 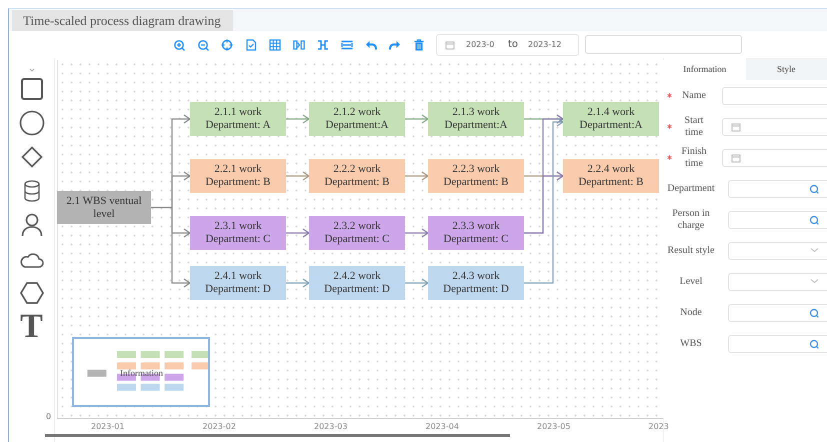 What do you see at coordinates (31, 123) in the screenshot?
I see `circle-icon` at bounding box center [31, 123].